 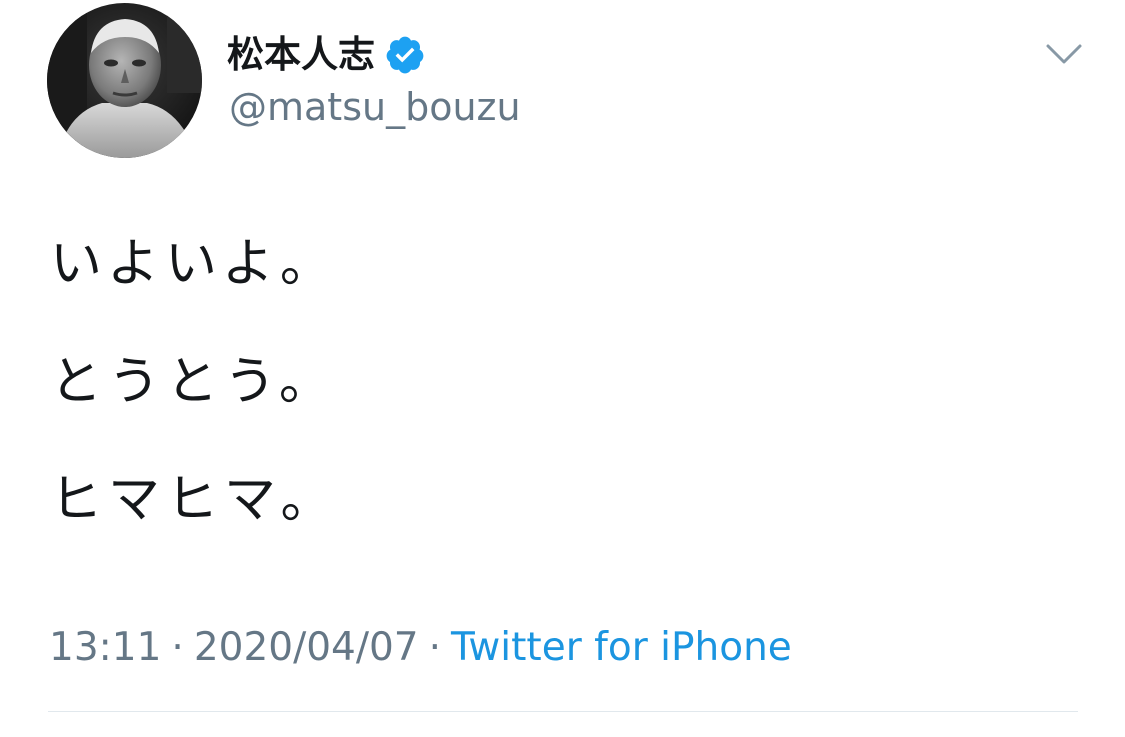 I want to click on avatar, so click(x=124, y=80).